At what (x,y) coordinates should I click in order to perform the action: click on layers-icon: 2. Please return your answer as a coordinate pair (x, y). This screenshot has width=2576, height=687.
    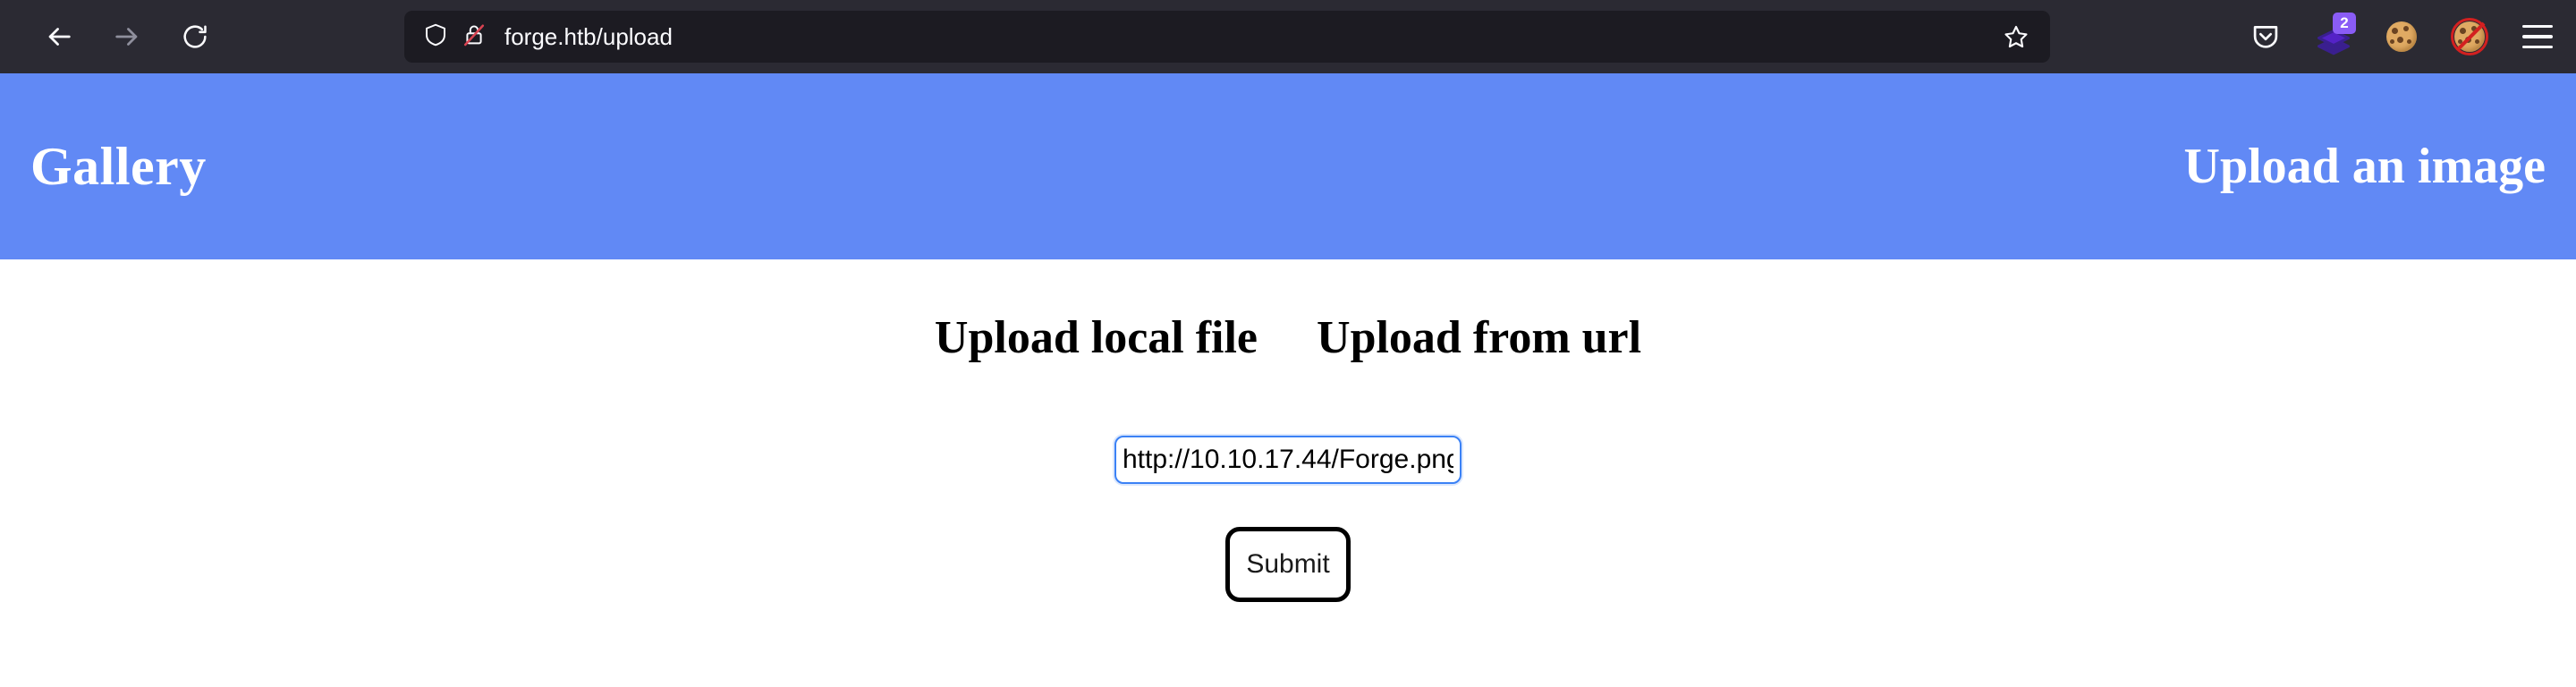
    Looking at the image, I should click on (2334, 35).